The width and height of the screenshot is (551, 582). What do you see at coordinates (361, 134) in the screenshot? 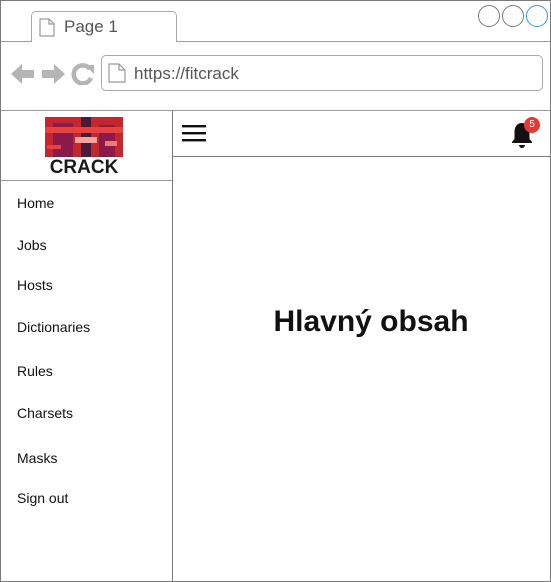
I see `top-bar: 5` at bounding box center [361, 134].